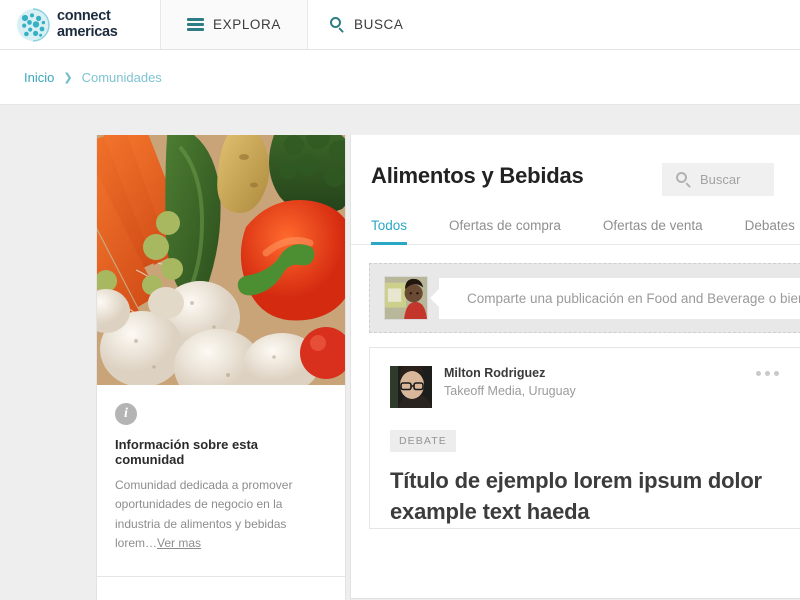 The height and width of the screenshot is (600, 800). I want to click on brand-line-2: americas, so click(87, 31).